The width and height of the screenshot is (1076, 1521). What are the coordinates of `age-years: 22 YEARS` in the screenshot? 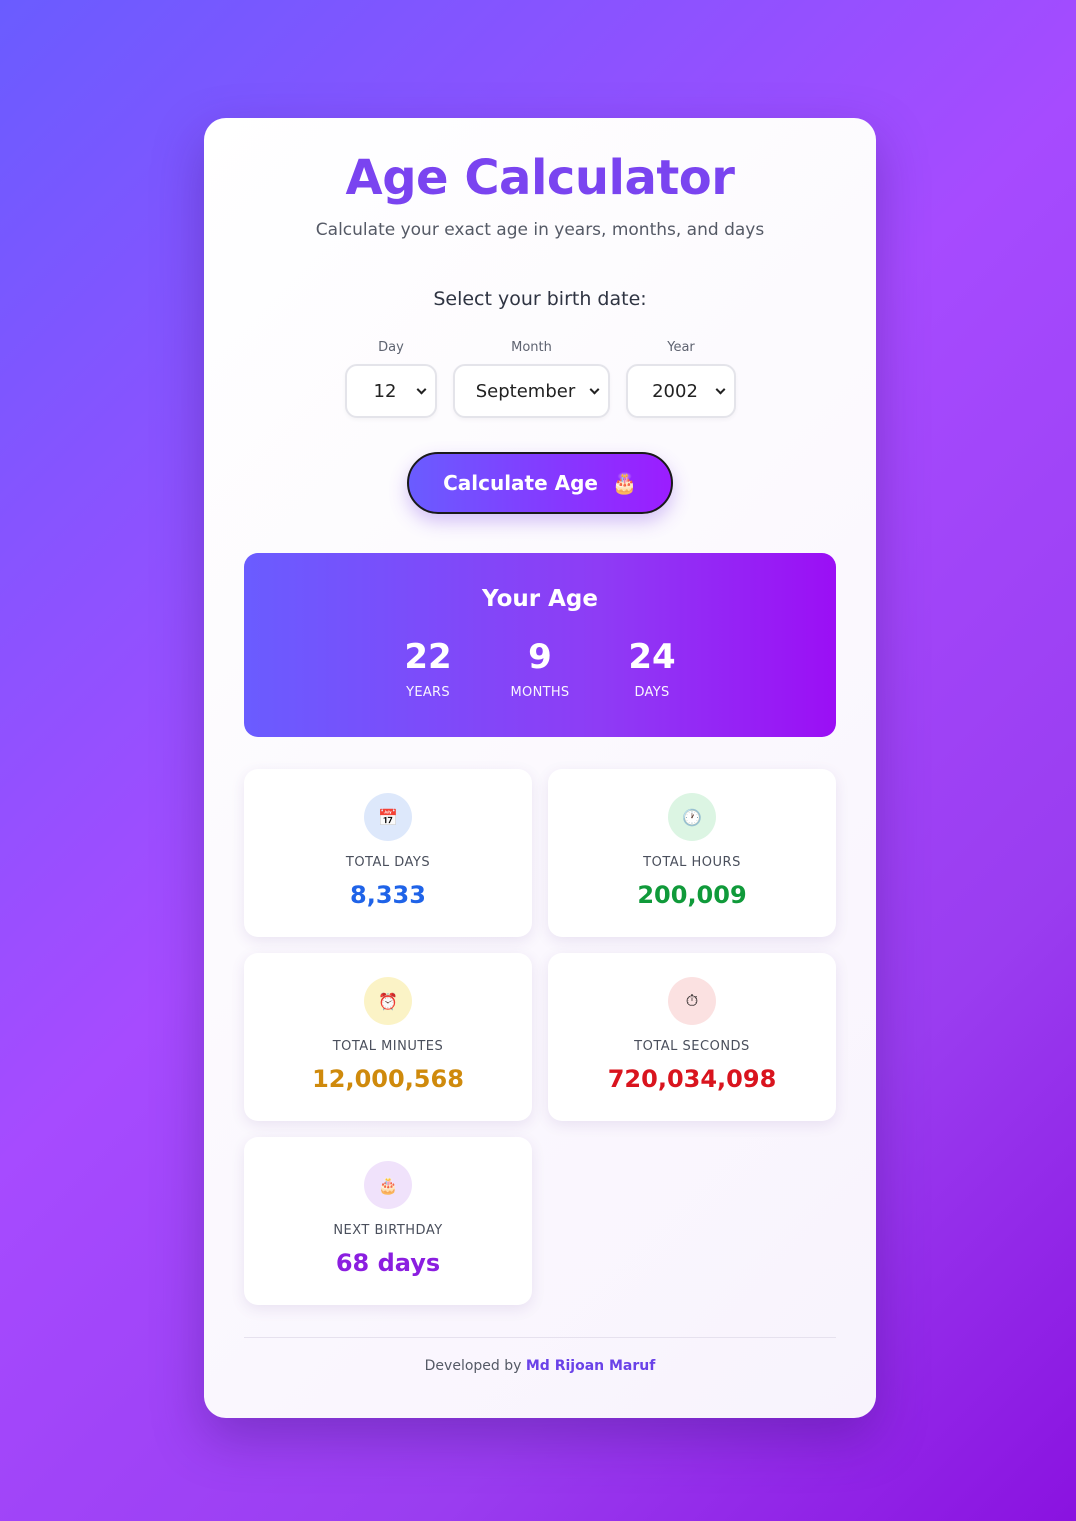 It's located at (428, 668).